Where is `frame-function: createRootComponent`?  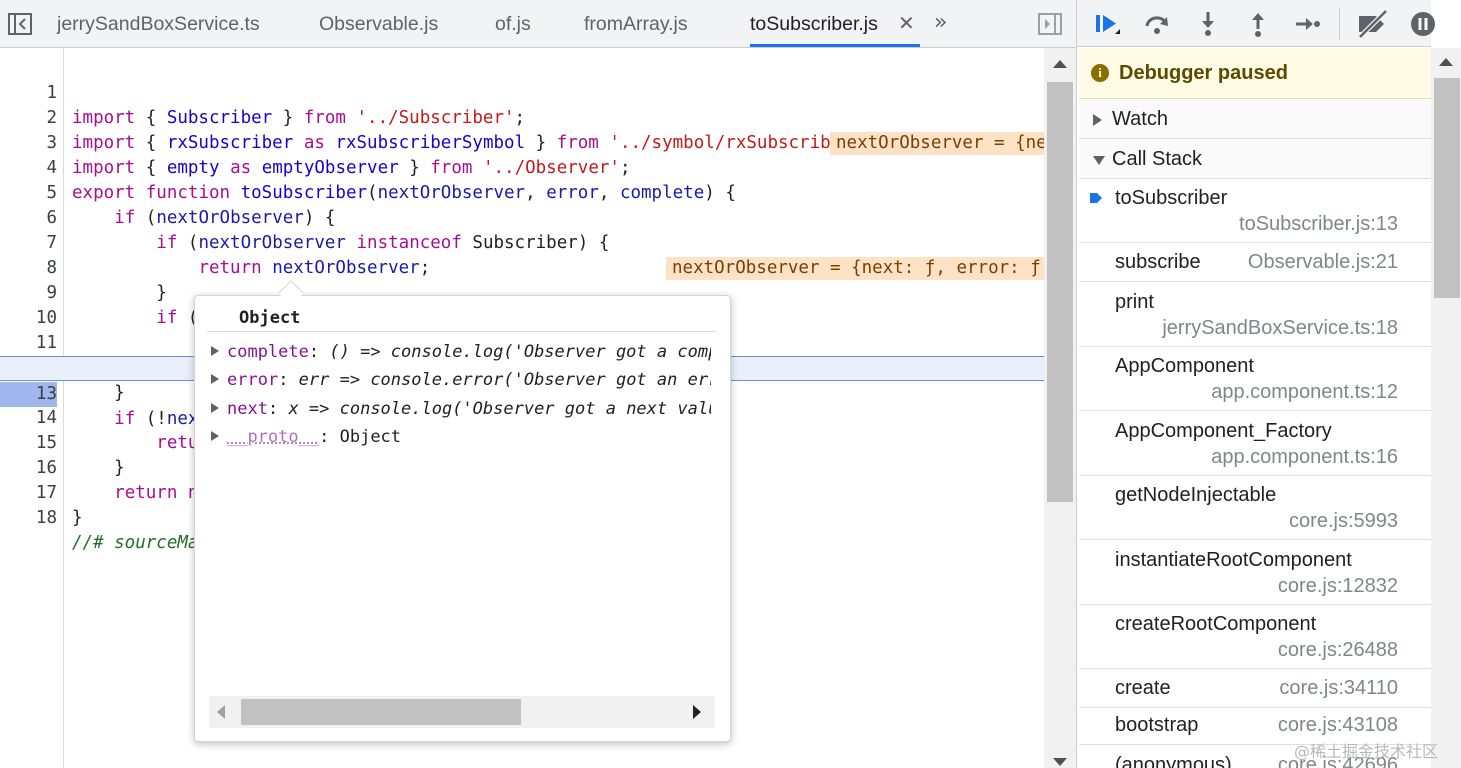 frame-function: createRootComponent is located at coordinates (1216, 624).